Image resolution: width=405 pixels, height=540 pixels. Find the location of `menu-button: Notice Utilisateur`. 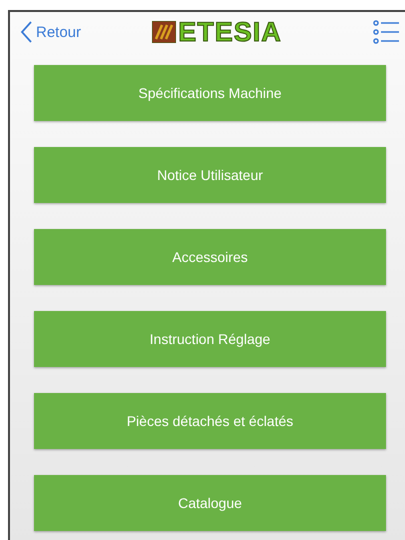

menu-button: Notice Utilisateur is located at coordinates (210, 175).